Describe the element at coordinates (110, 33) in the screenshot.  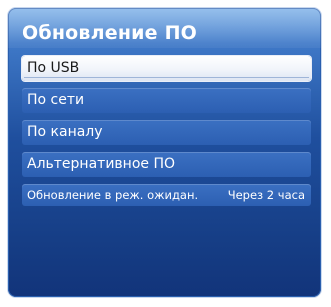
I see `dialog-title: Обновление ПО` at that location.